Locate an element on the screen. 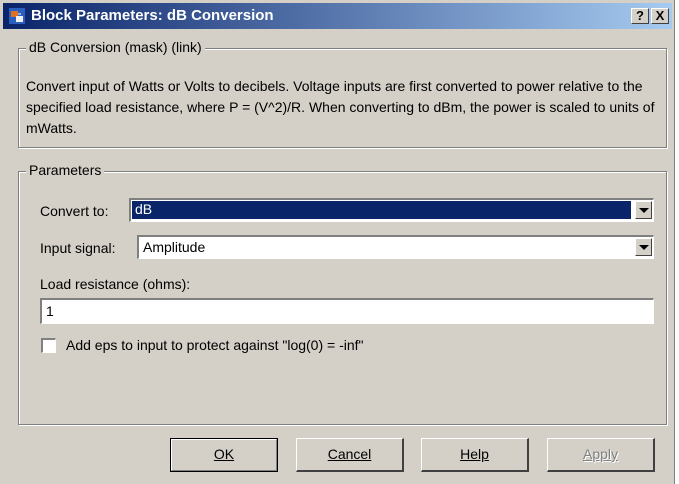  apply-button-label: Apply is located at coordinates (600, 454).